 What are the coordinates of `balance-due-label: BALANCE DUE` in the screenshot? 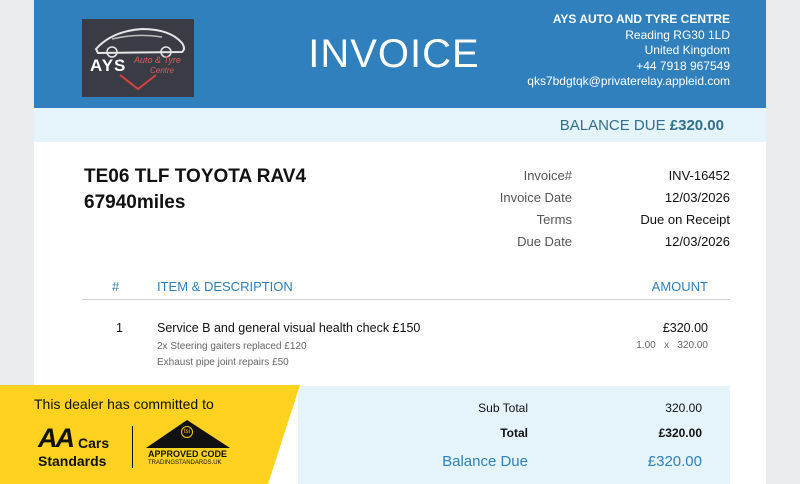 It's located at (612, 125).